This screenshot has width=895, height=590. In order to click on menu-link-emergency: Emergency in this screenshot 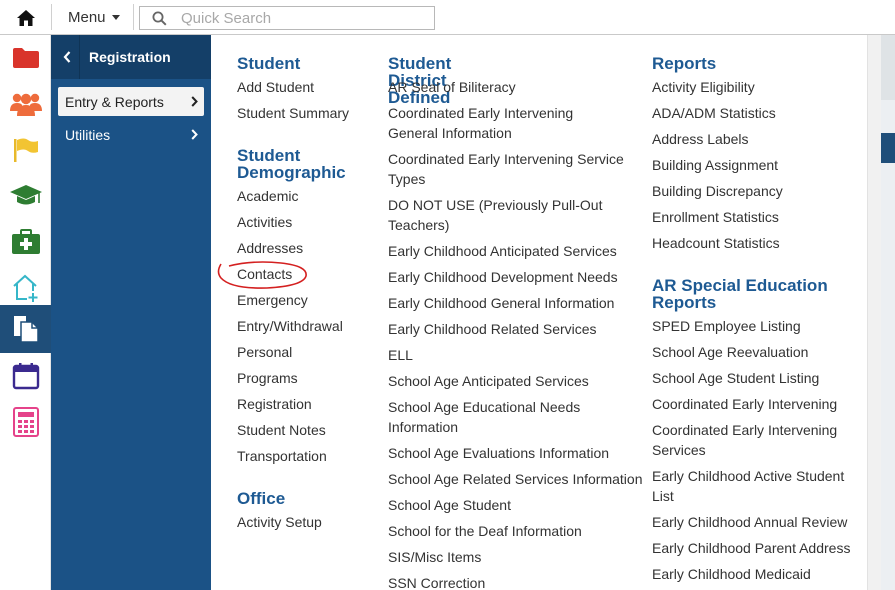, I will do `click(272, 300)`.